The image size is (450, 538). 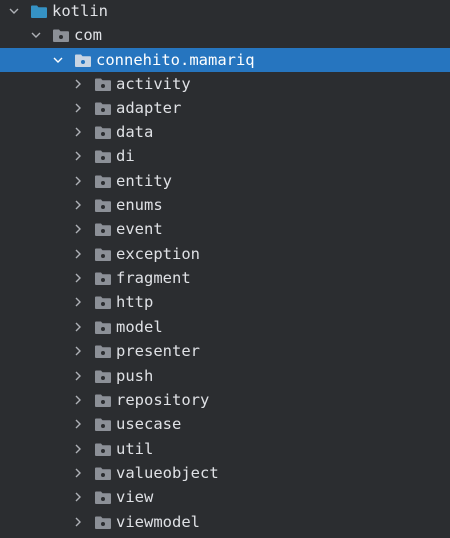 What do you see at coordinates (80, 11) in the screenshot?
I see `tree-node-label: kotlin` at bounding box center [80, 11].